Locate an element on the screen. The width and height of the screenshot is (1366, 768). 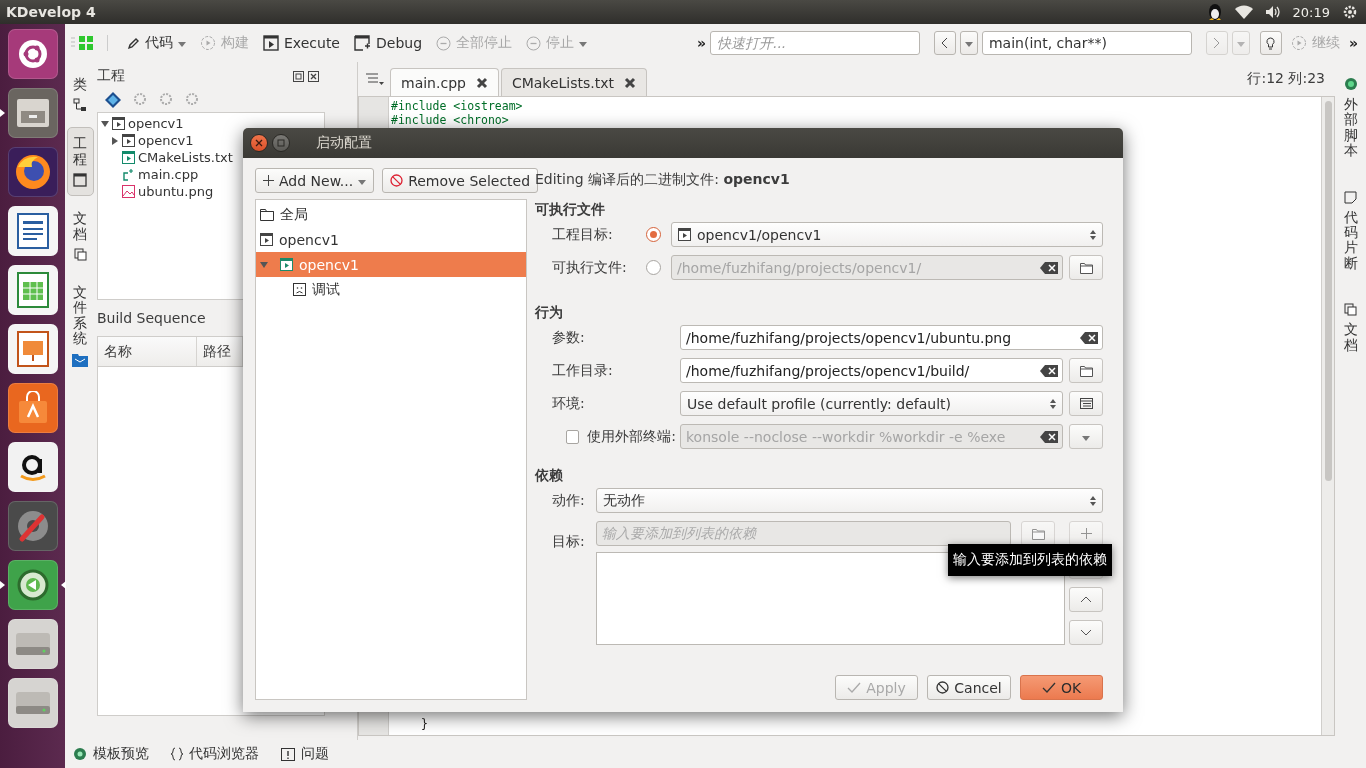
status-tab: 模板预览 is located at coordinates (111, 754).